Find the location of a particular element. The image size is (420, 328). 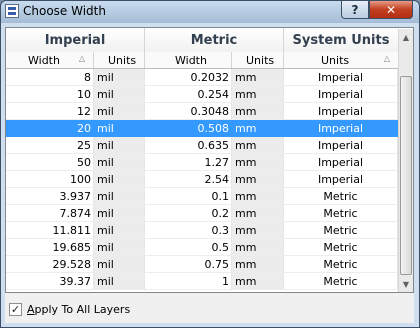

metric-width-cell: 0.2032 is located at coordinates (188, 77).